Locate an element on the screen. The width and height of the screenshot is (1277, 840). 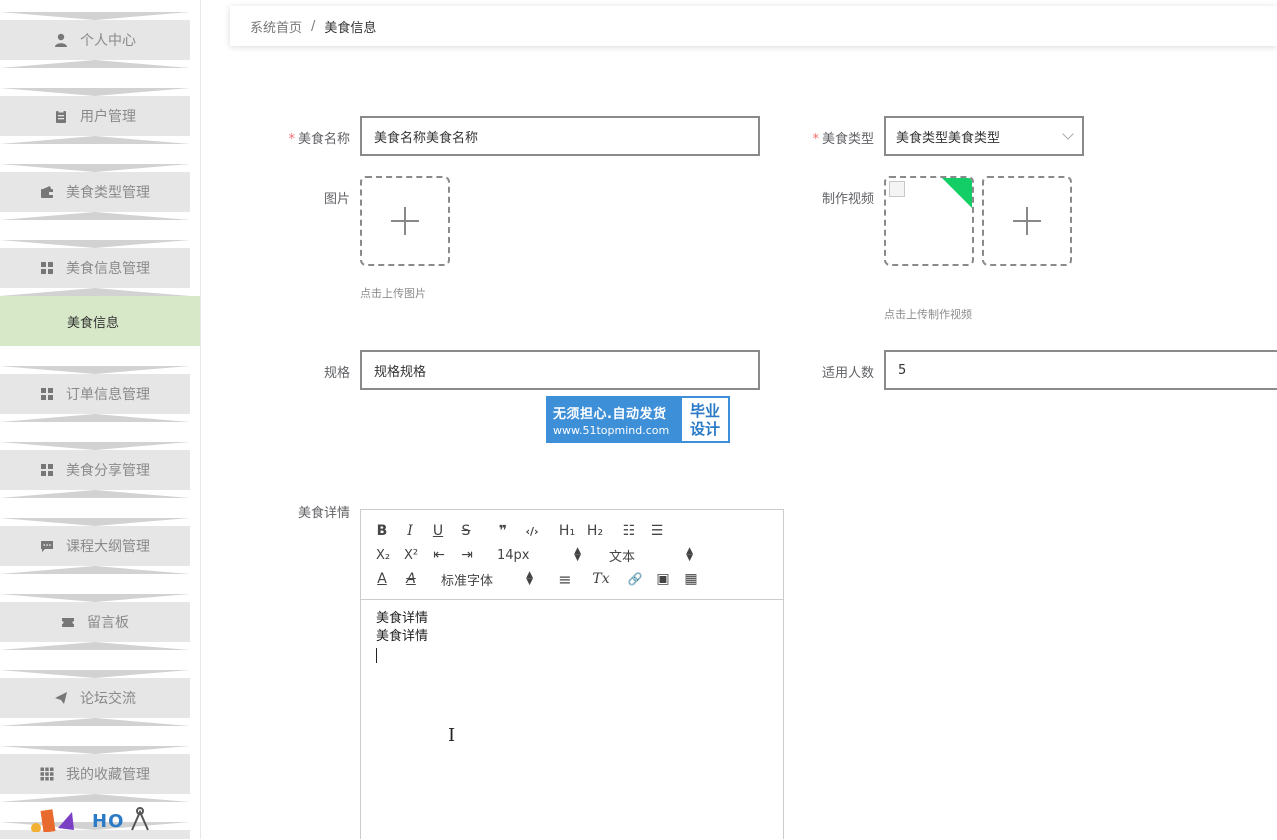
ibeam-cursor-icon: I is located at coordinates (452, 735).